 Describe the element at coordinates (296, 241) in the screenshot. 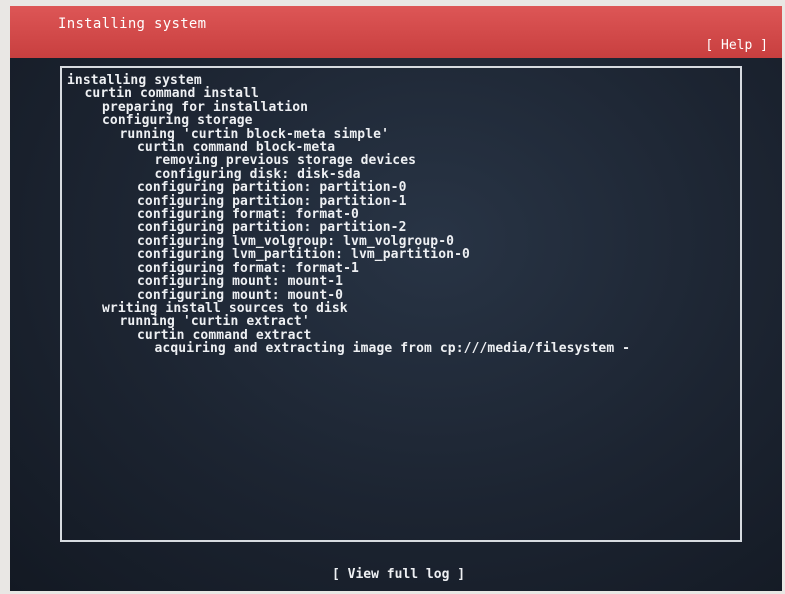

I see `log-line: configuring lvm_volgroup: lvm_volgroup-0` at that location.